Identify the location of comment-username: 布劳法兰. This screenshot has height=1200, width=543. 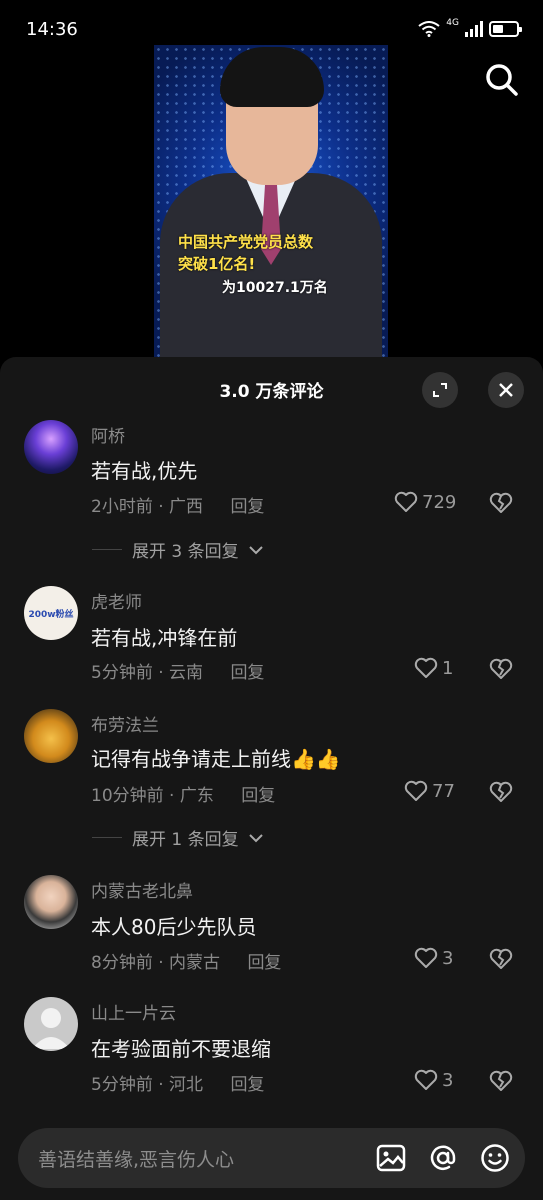
(125, 723).